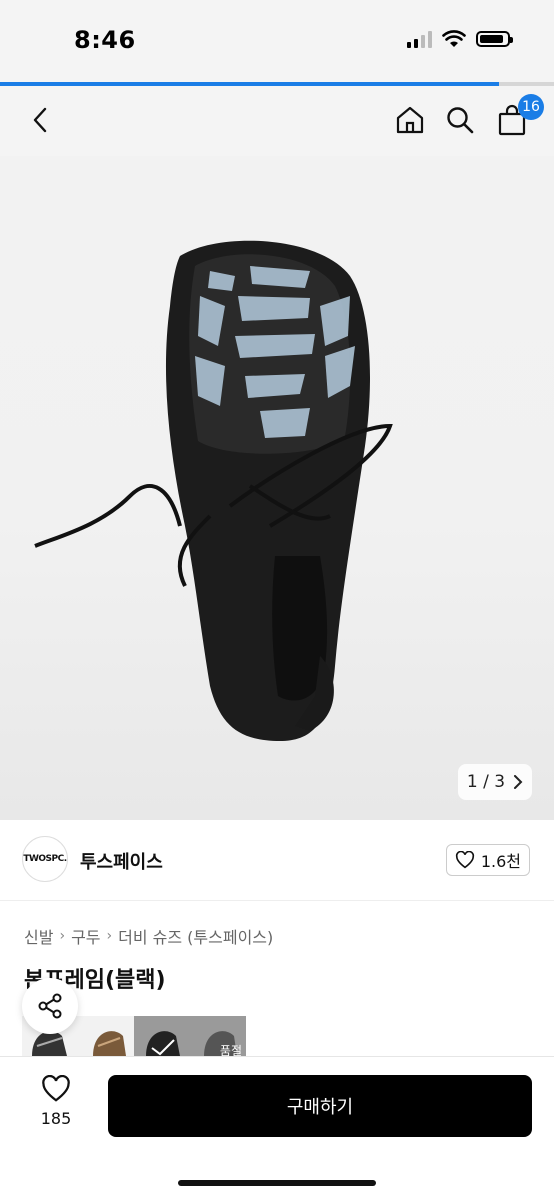 The height and width of the screenshot is (1201, 554). What do you see at coordinates (230, 1050) in the screenshot?
I see `sold-out-label: 품절` at bounding box center [230, 1050].